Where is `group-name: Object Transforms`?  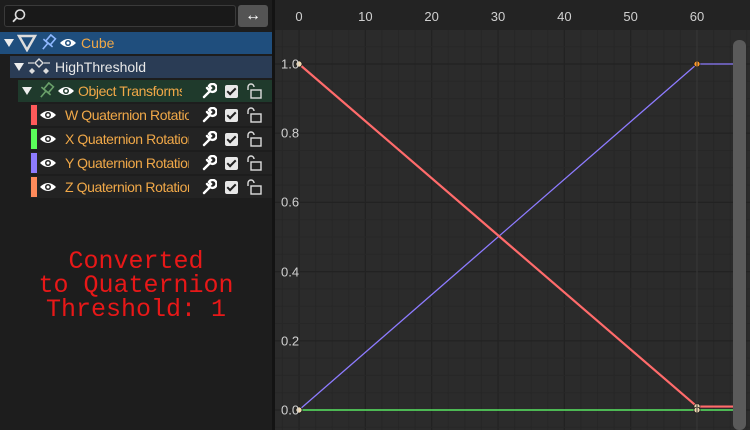
group-name: Object Transforms is located at coordinates (130, 91).